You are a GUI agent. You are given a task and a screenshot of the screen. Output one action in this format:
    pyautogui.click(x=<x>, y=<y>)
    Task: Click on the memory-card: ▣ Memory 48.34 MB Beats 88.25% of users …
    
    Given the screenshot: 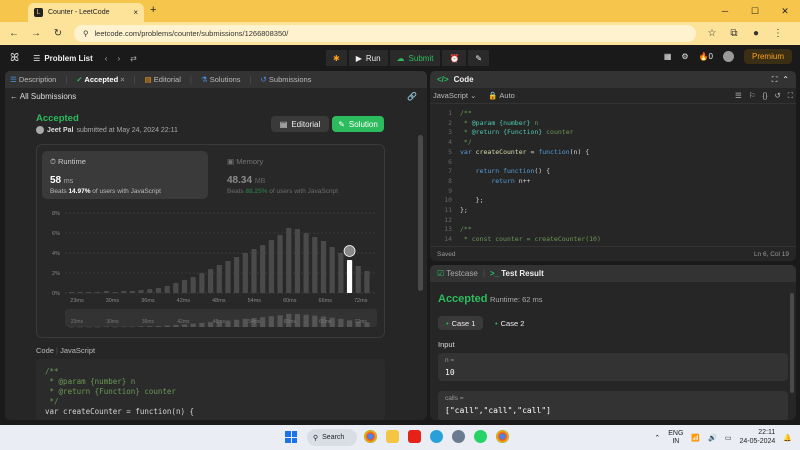 What is the action you would take?
    pyautogui.click(x=294, y=175)
    